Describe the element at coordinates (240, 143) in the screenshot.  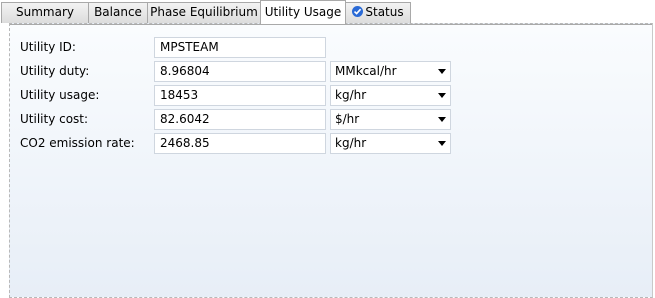
I see `co2-emission-rate-field: 2468.85` at that location.